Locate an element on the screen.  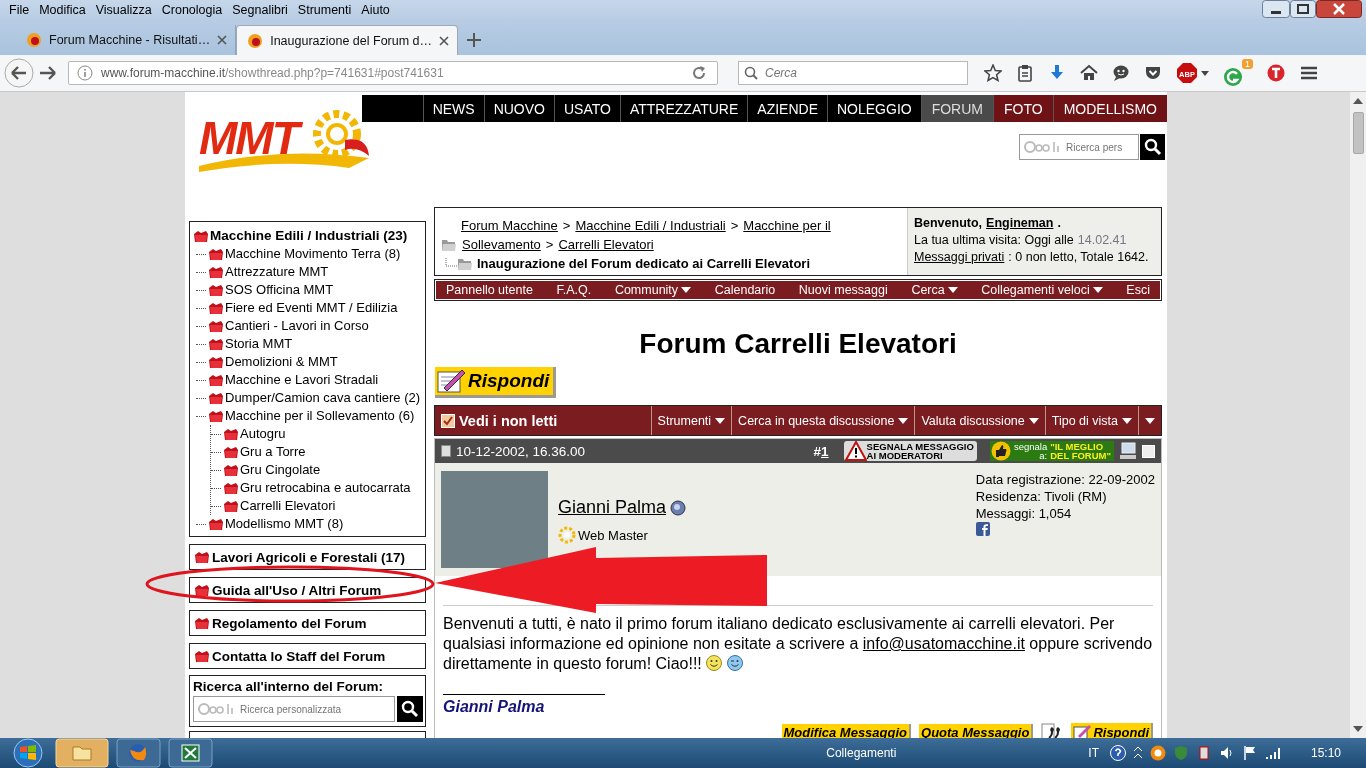
menu-item: Cronologia is located at coordinates (192, 10).